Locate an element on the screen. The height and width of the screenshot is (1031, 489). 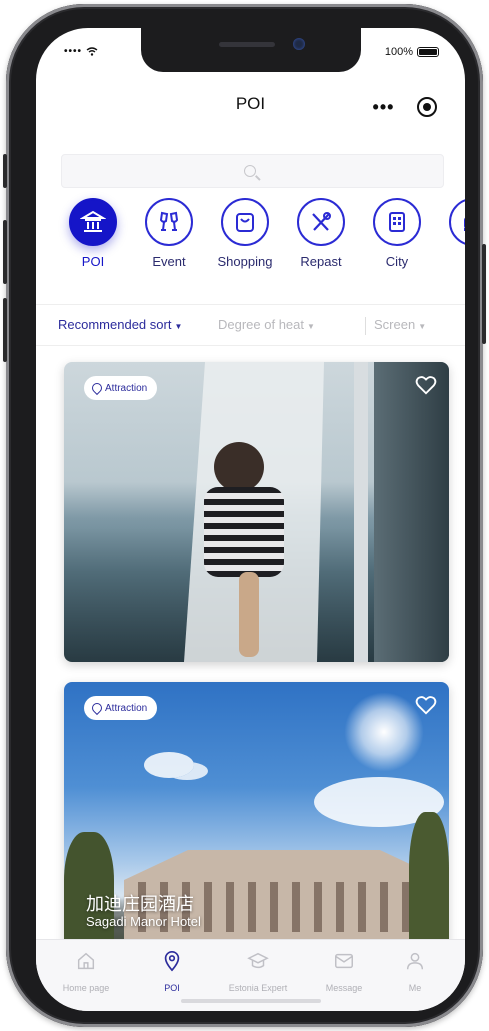
hotel-icon is located at coordinates (457, 222).